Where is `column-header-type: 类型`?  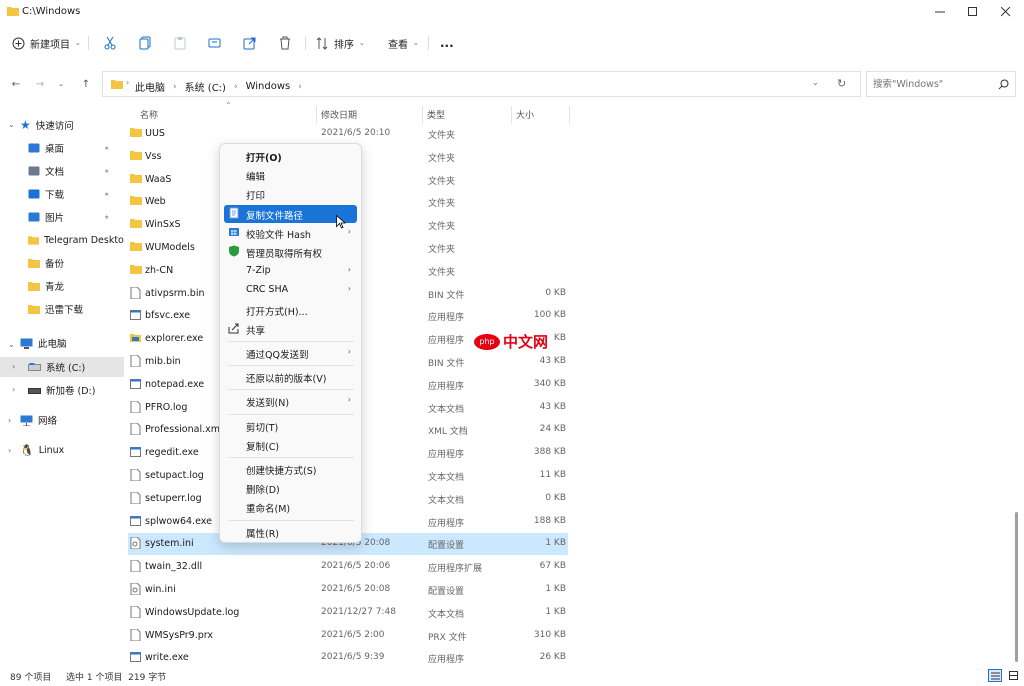 column-header-type: 类型 is located at coordinates (436, 114).